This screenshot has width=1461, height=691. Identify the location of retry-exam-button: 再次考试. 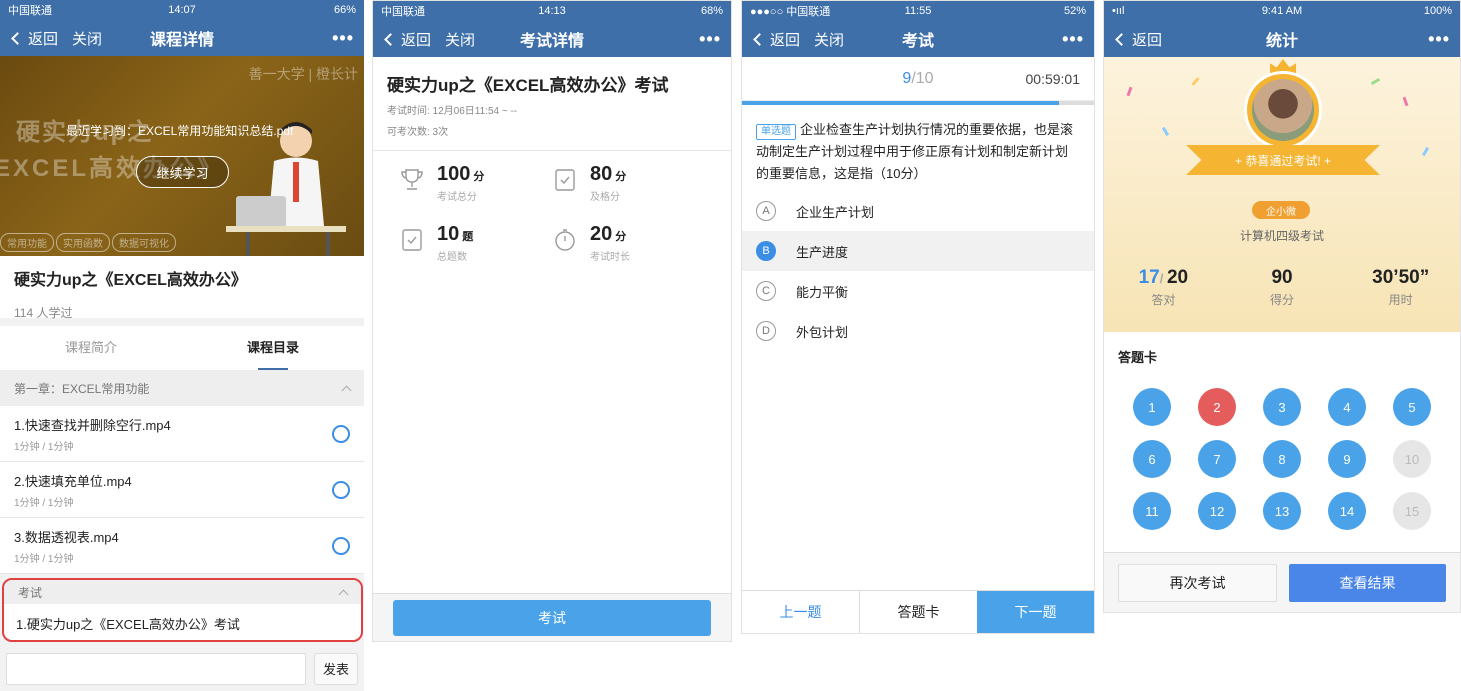
(1197, 582).